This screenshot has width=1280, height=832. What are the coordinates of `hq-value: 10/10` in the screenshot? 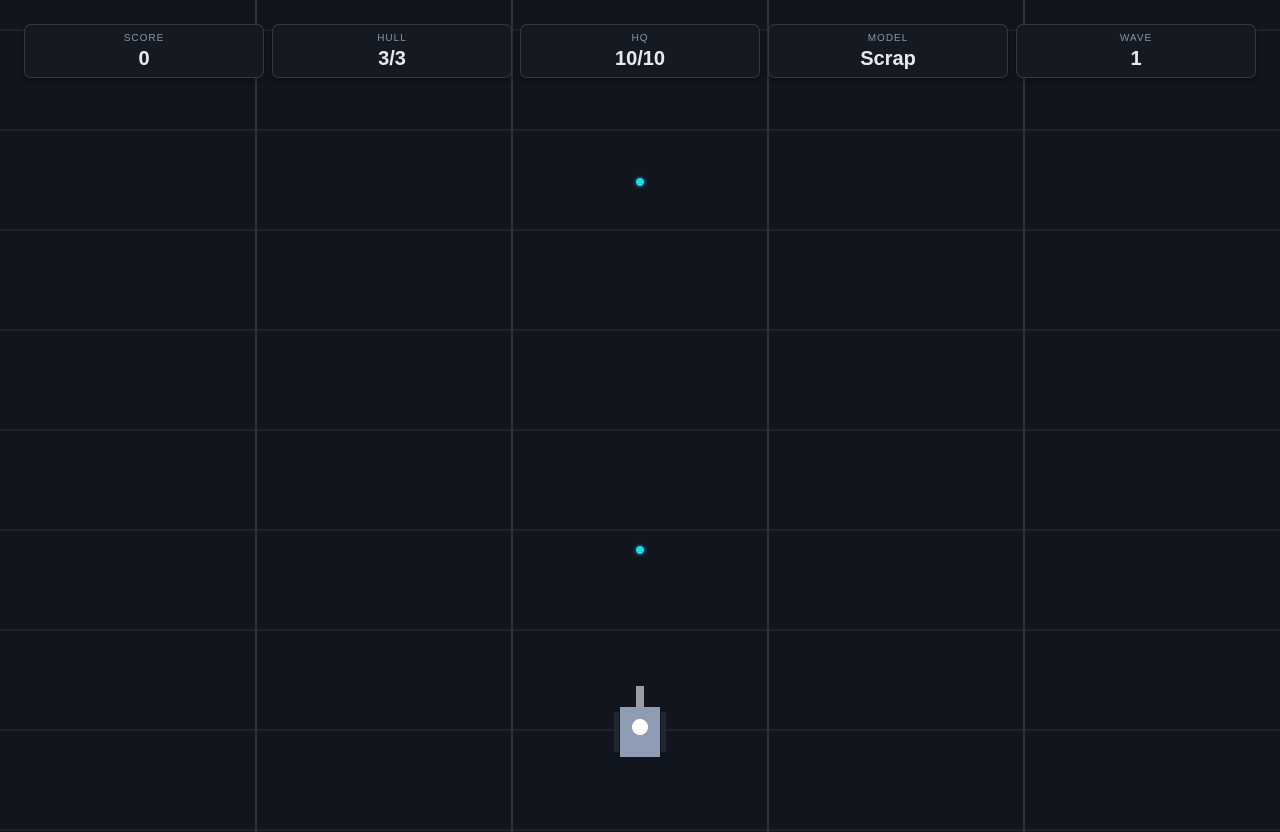 It's located at (640, 59).